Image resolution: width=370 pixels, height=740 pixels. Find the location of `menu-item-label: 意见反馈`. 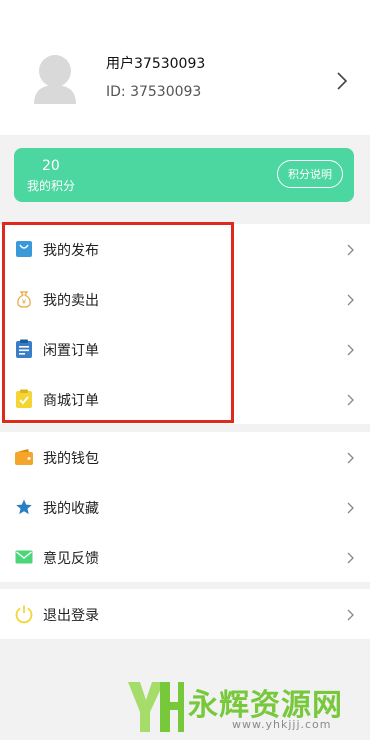

menu-item-label: 意见反馈 is located at coordinates (71, 559).